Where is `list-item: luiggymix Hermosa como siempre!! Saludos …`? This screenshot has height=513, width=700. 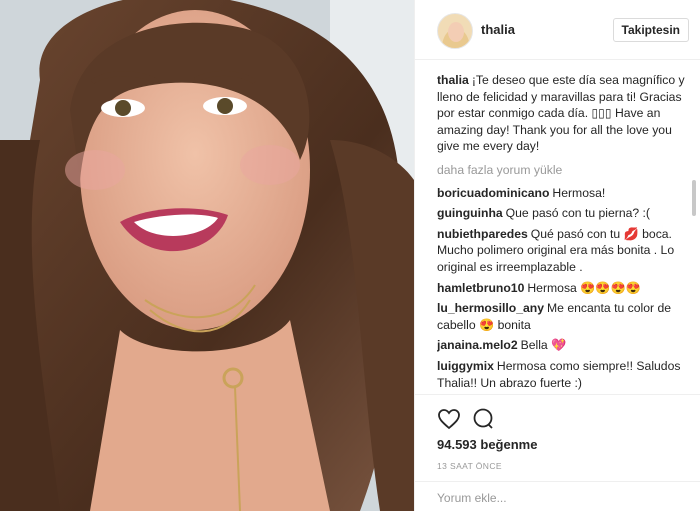 list-item: luiggymix Hermosa como siempre!! Saludos … is located at coordinates (563, 374).